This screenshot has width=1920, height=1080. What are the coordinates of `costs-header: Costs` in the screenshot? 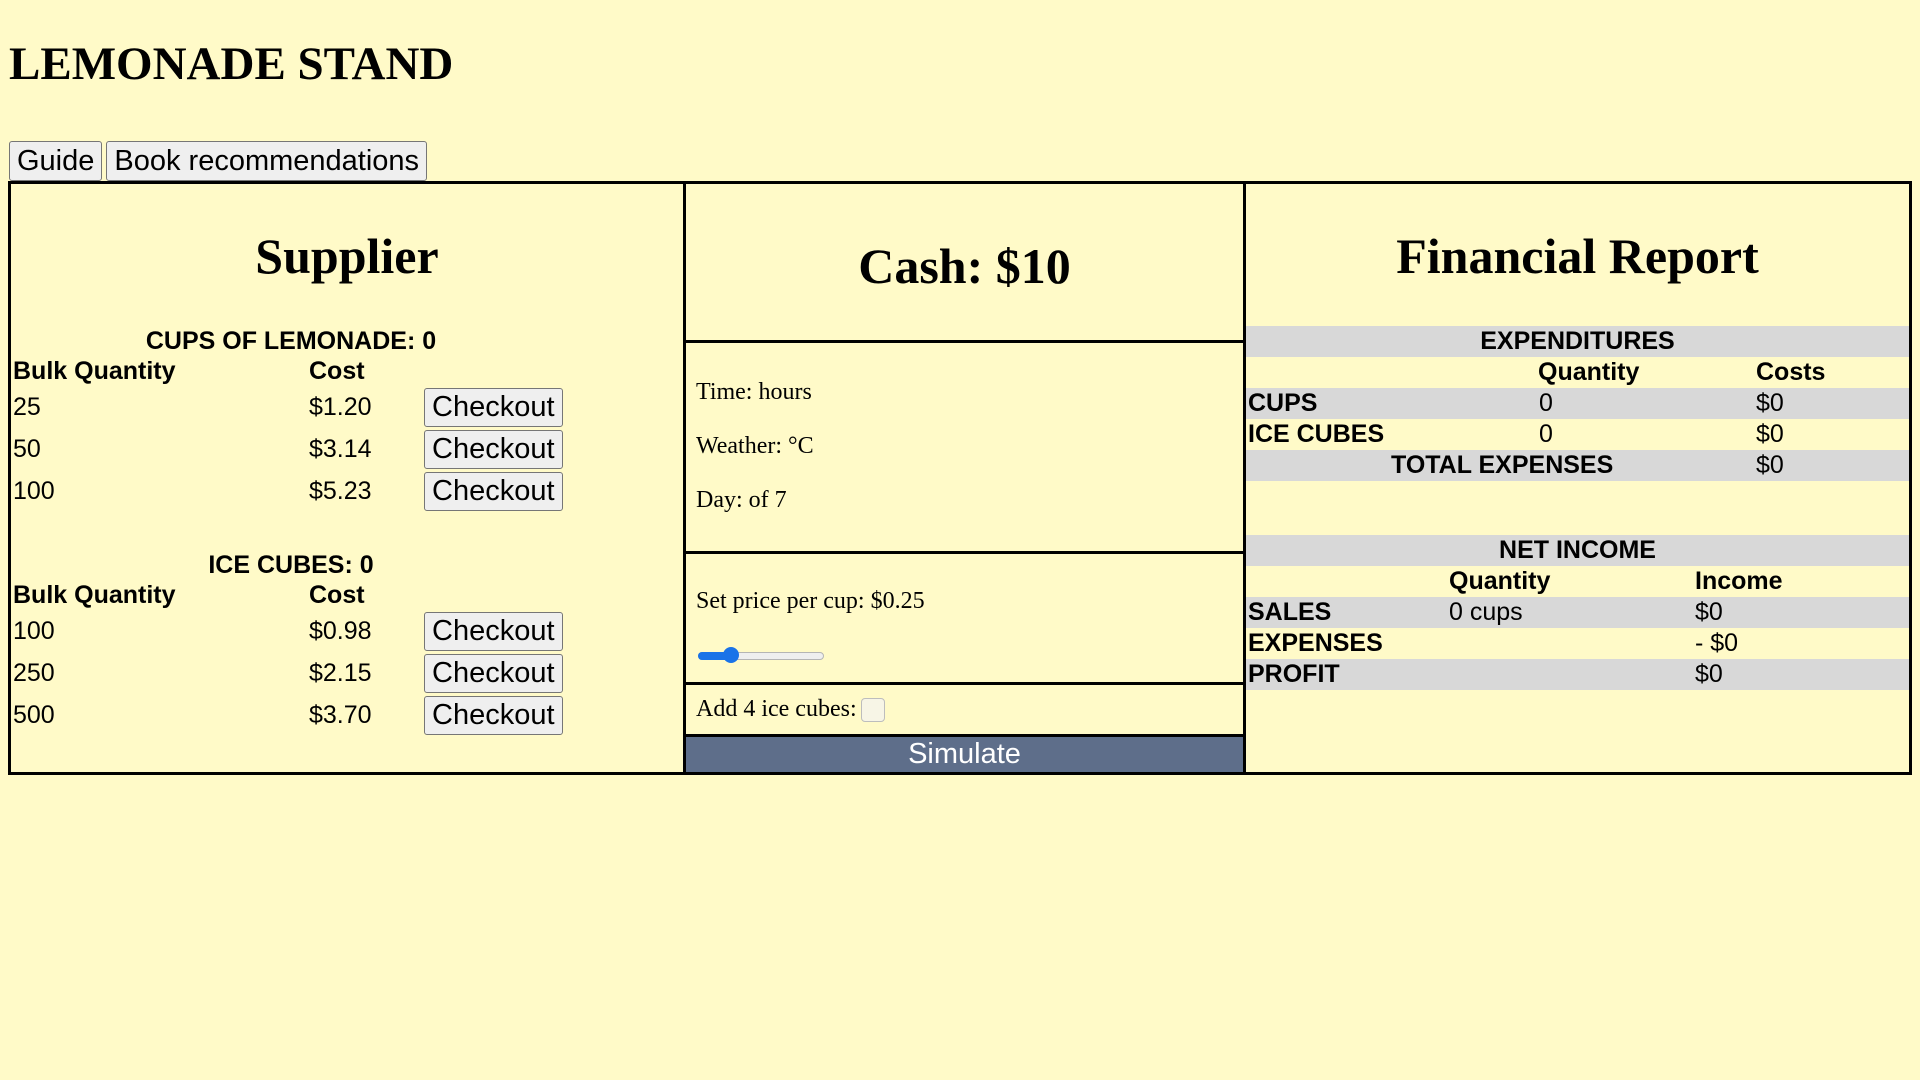 It's located at (1791, 372).